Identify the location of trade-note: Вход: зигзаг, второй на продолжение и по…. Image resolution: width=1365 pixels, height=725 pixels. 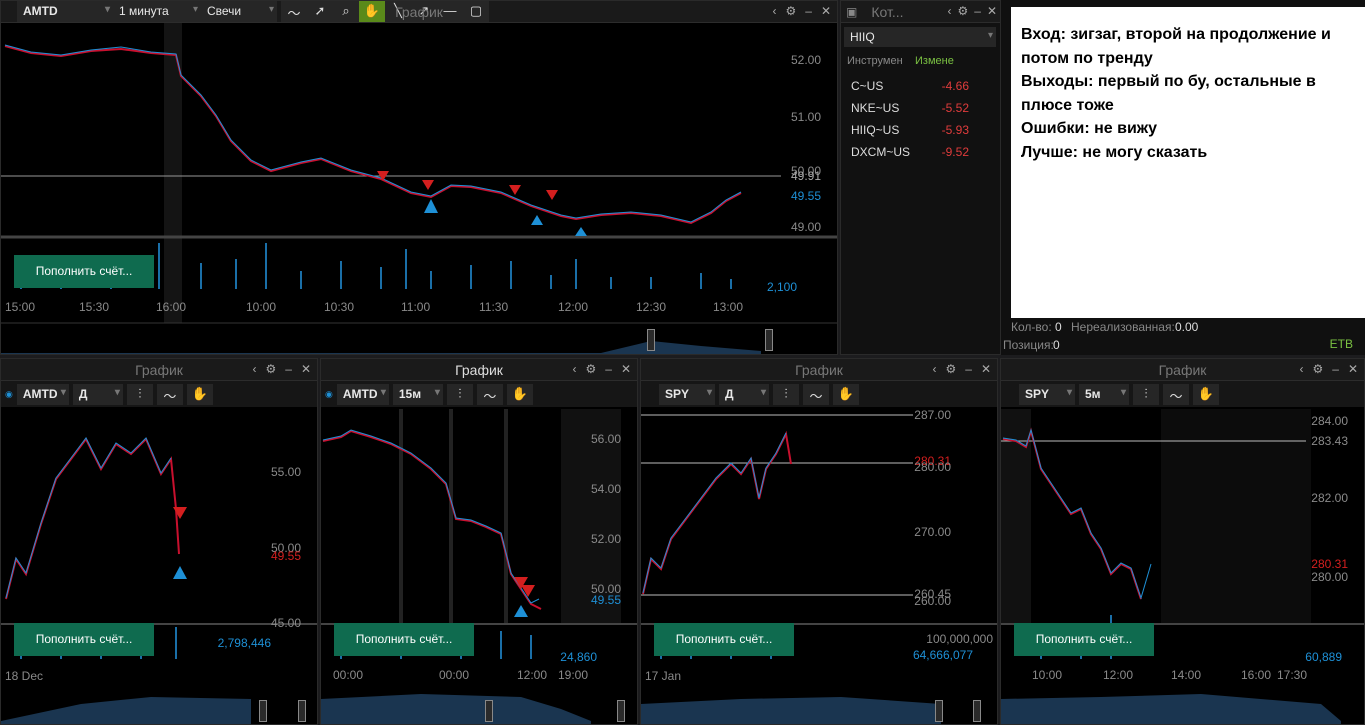
(1188, 162).